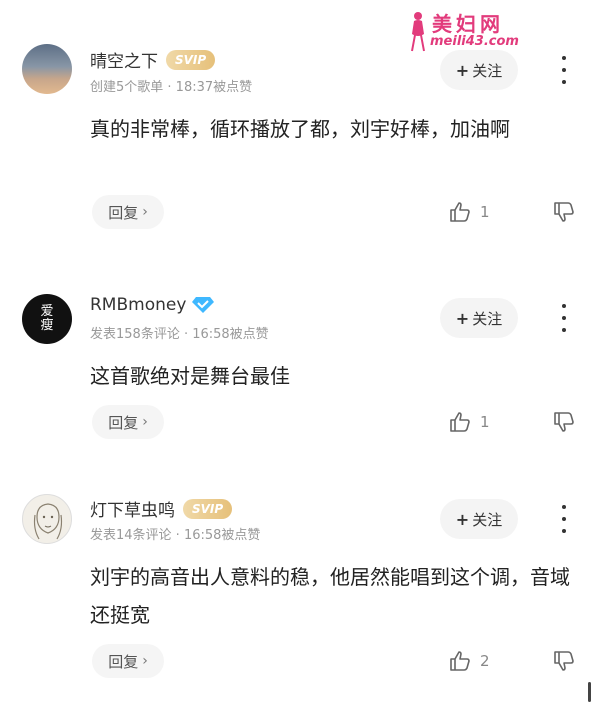 Image resolution: width=600 pixels, height=702 pixels. I want to click on watermark-title: 美妇网, so click(468, 24).